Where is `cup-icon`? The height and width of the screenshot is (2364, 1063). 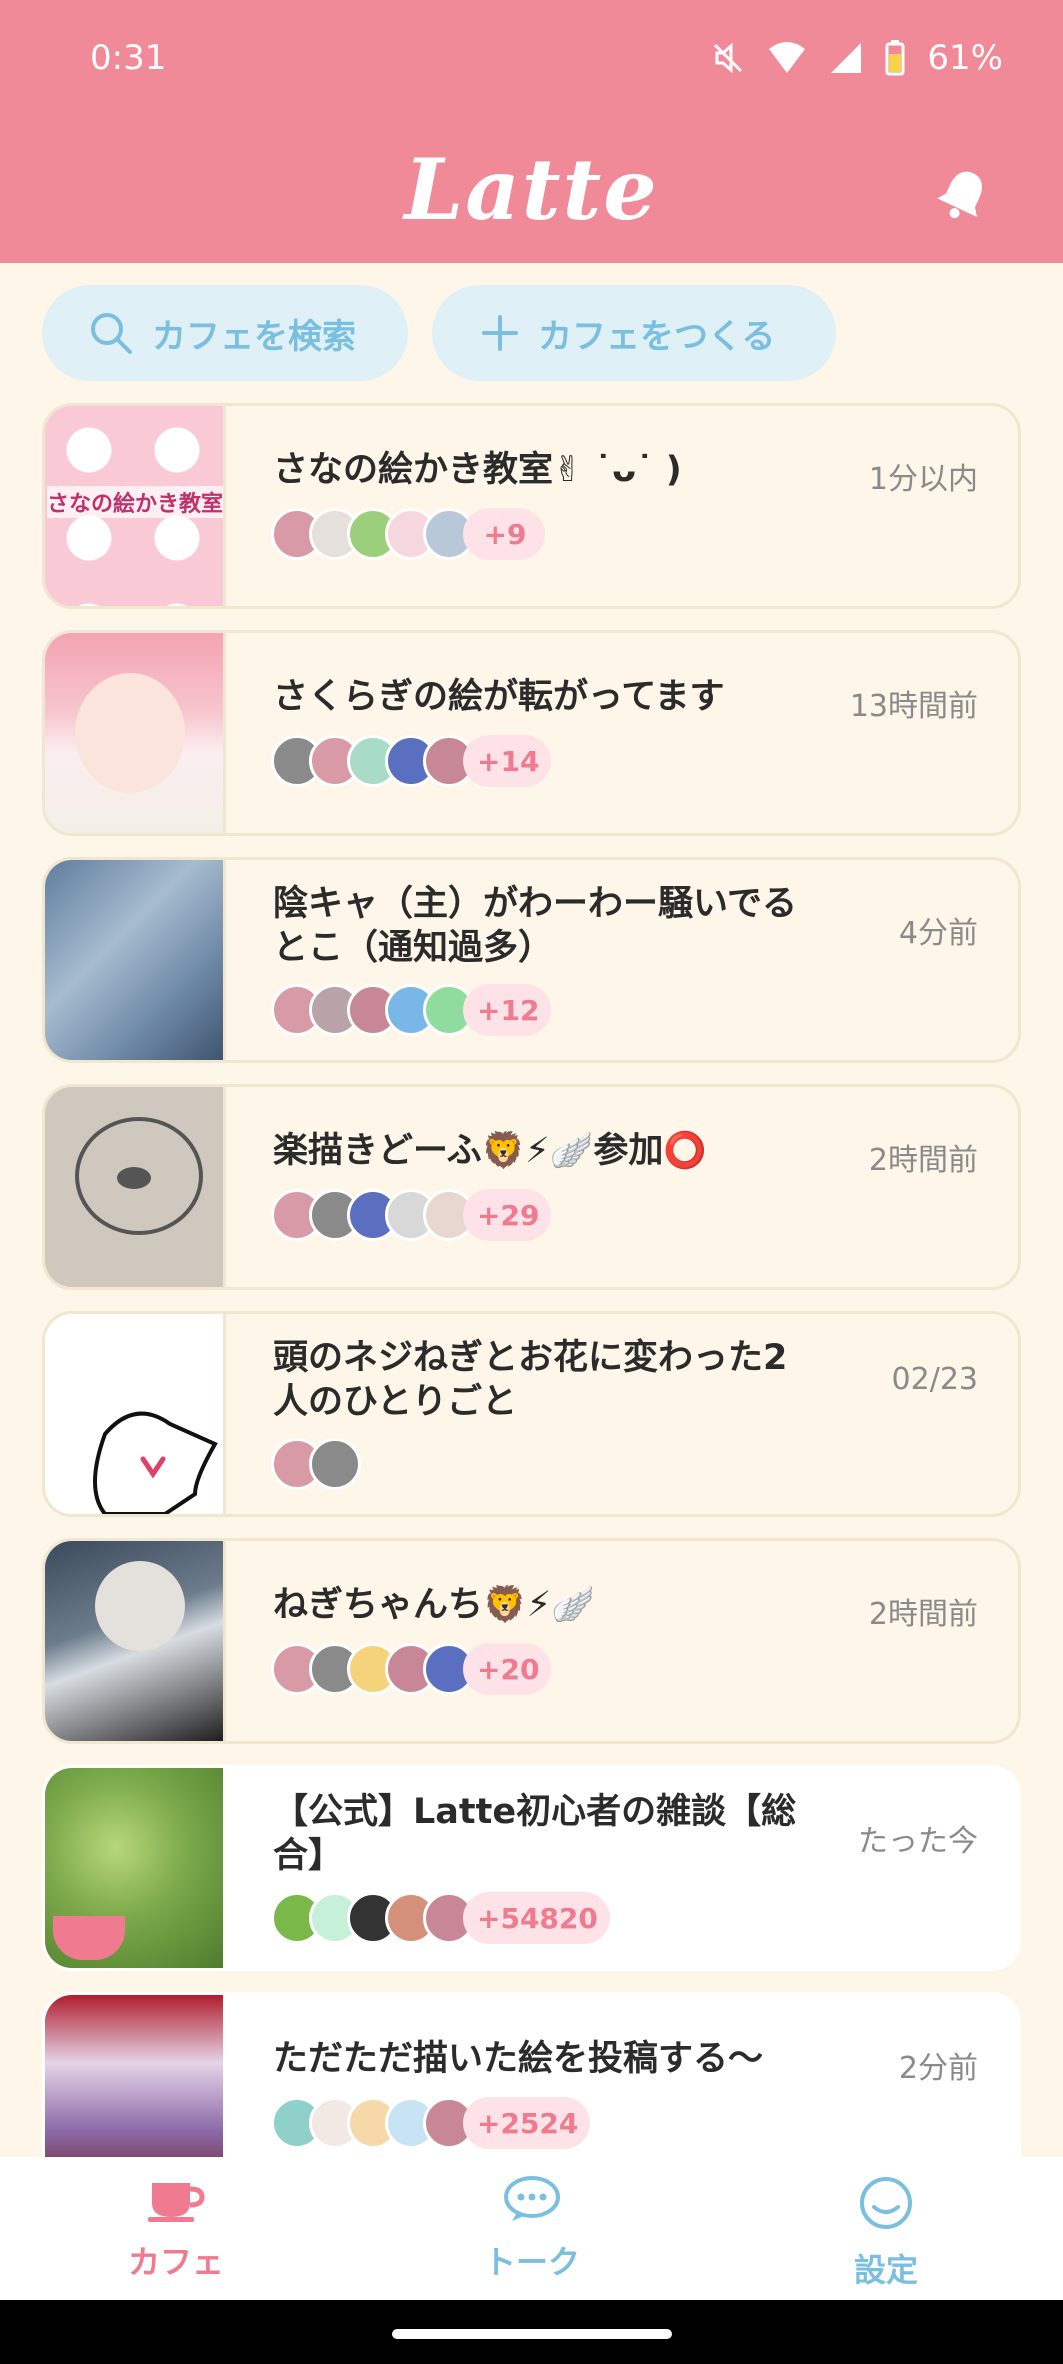 cup-icon is located at coordinates (89, 1938).